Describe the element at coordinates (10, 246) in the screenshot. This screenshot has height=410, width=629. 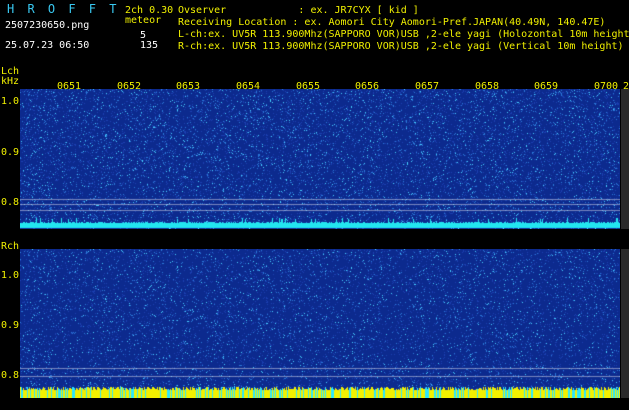
I see `rch-label: Rch` at that location.